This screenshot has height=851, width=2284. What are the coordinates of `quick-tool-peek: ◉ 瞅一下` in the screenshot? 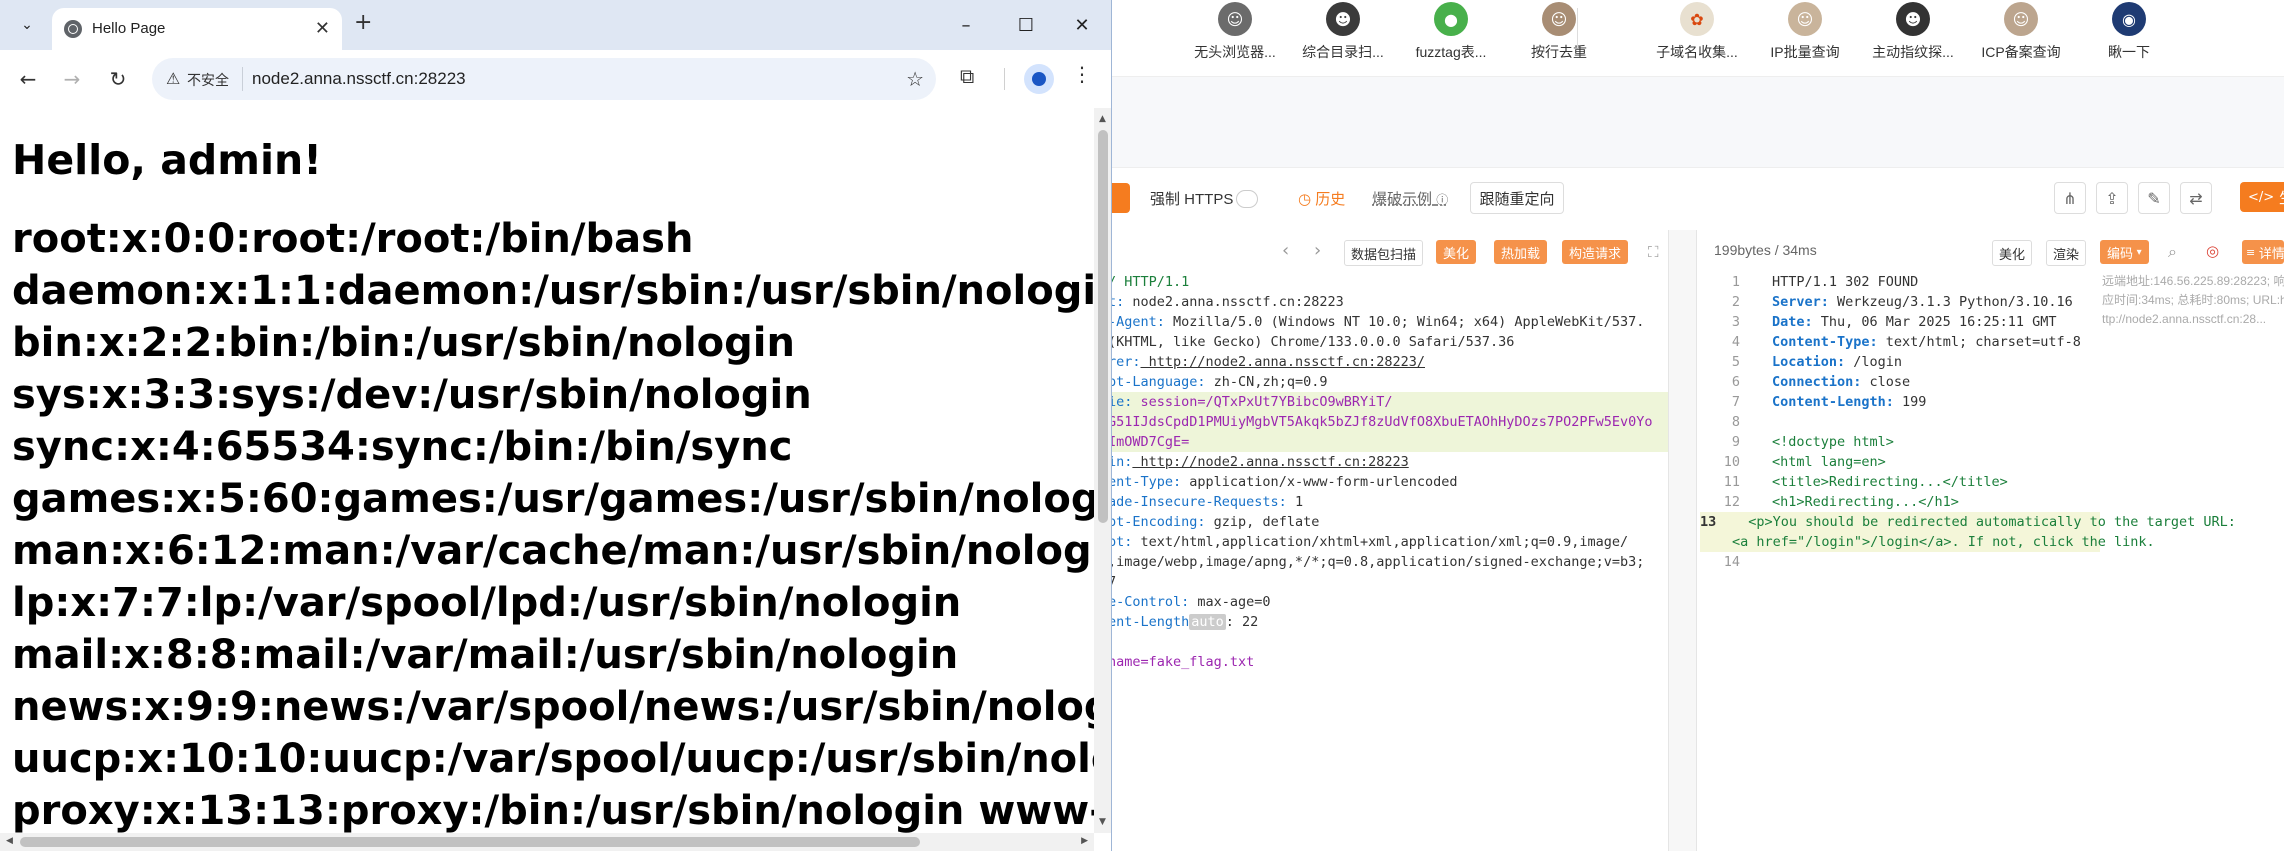 It's located at (2129, 32).